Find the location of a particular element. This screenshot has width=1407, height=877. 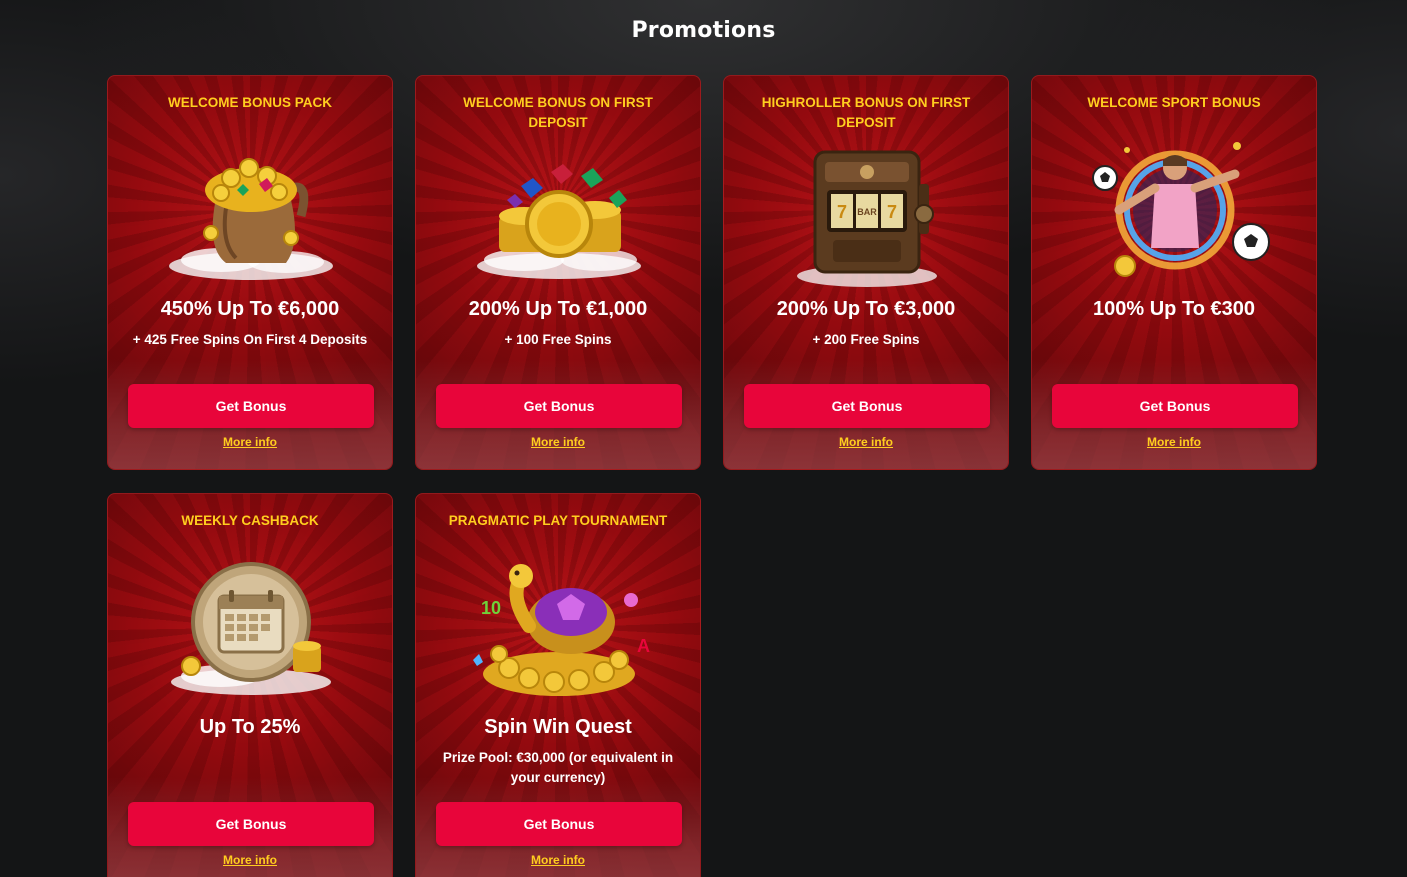

calendar-coins-icon is located at coordinates (251, 628).